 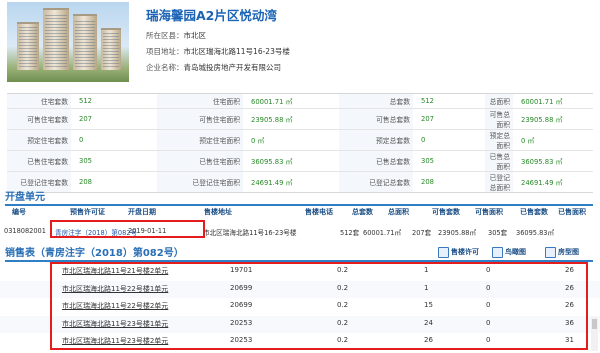 What do you see at coordinates (165, 67) in the screenshot?
I see `company-label: 企业名称：` at bounding box center [165, 67].